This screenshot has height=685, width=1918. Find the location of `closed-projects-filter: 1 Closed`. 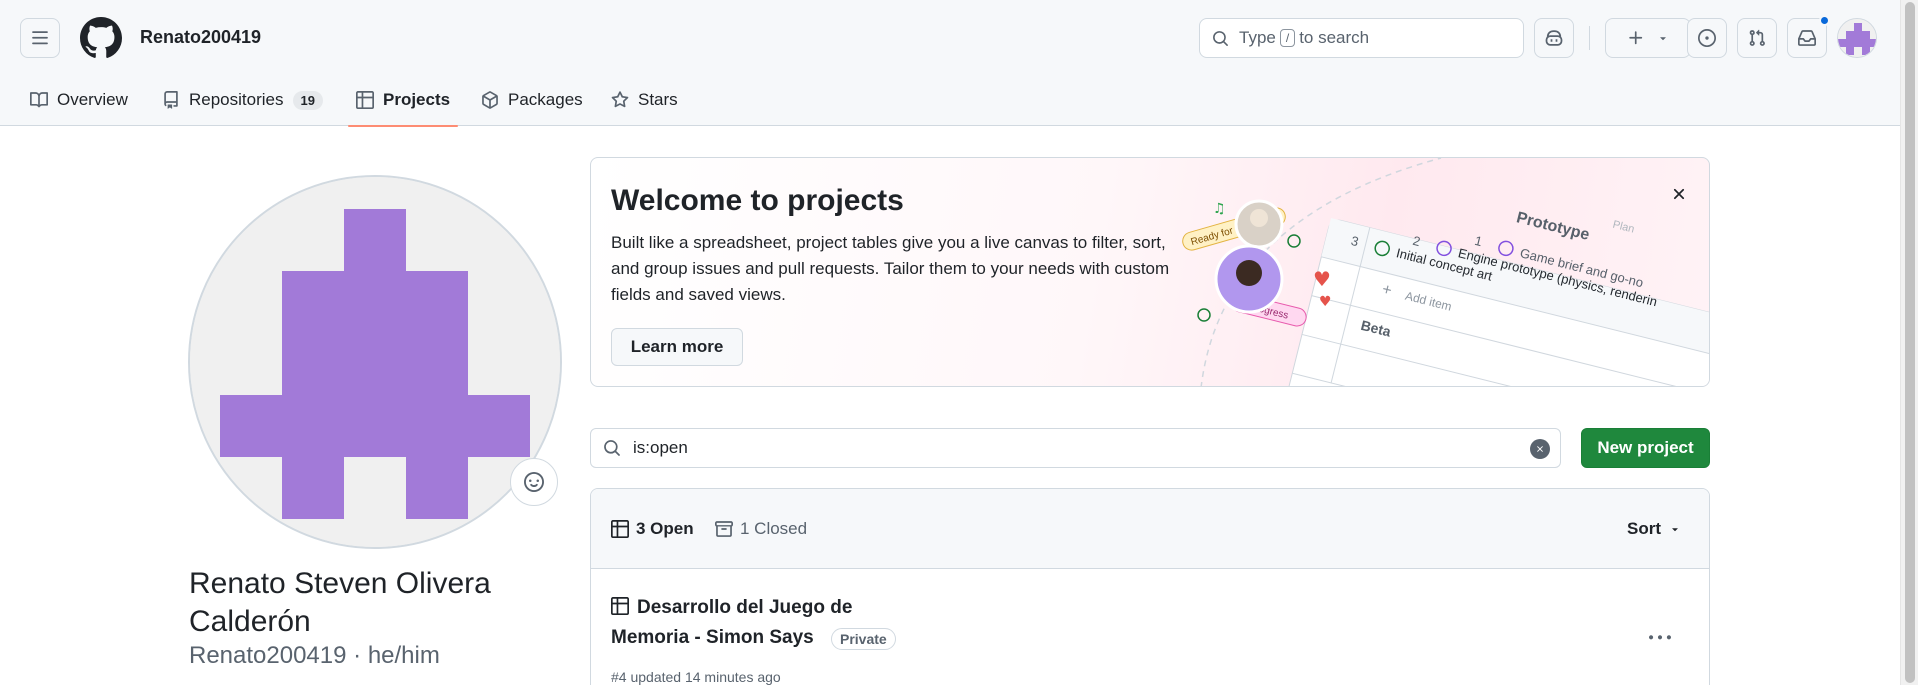

closed-projects-filter: 1 Closed is located at coordinates (761, 529).